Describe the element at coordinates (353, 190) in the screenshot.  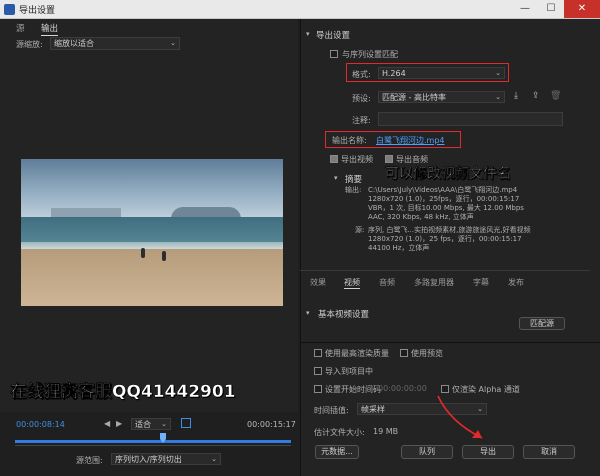
I see `summary-output-label: 输出:` at that location.